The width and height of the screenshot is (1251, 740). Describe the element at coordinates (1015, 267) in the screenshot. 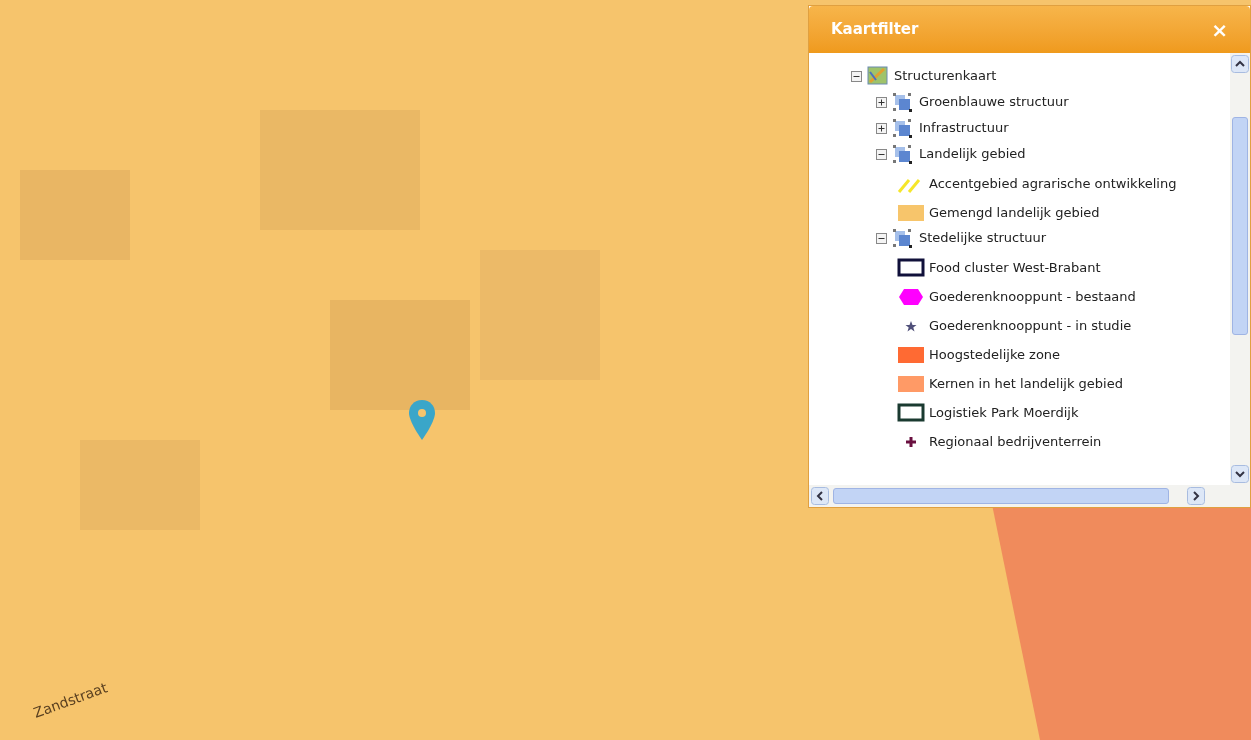

I see `legend-label: Food cluster West-Brabant` at that location.